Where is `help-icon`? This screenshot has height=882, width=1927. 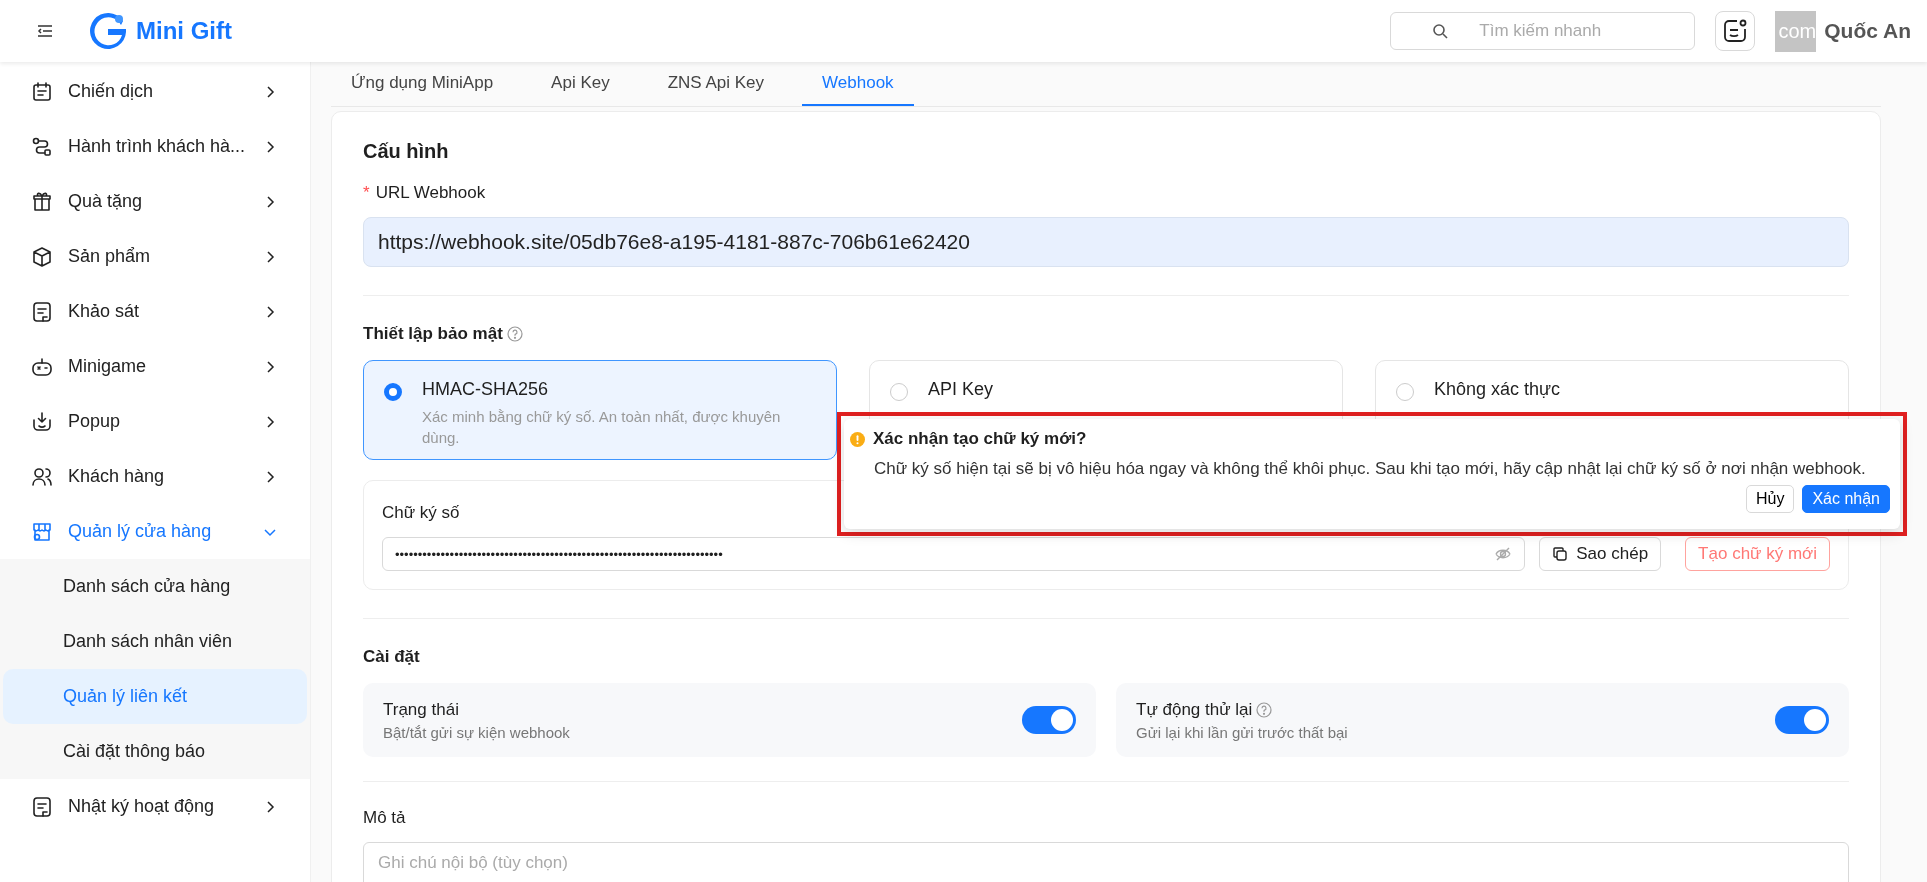
help-icon is located at coordinates (514, 334).